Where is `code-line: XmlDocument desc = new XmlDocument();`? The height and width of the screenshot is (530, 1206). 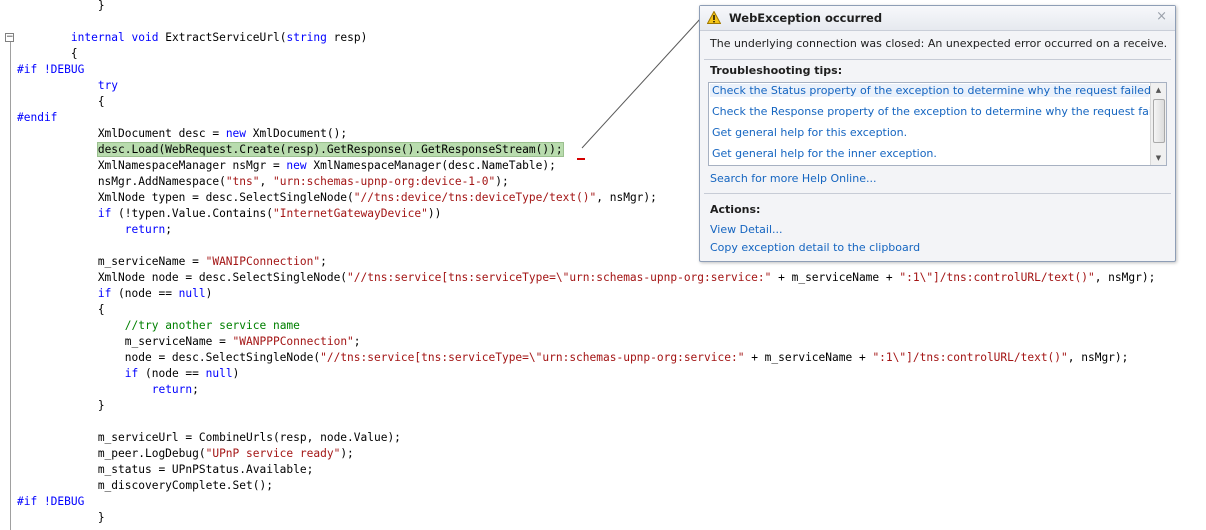 code-line: XmlDocument desc = new XmlDocument(); is located at coordinates (182, 134).